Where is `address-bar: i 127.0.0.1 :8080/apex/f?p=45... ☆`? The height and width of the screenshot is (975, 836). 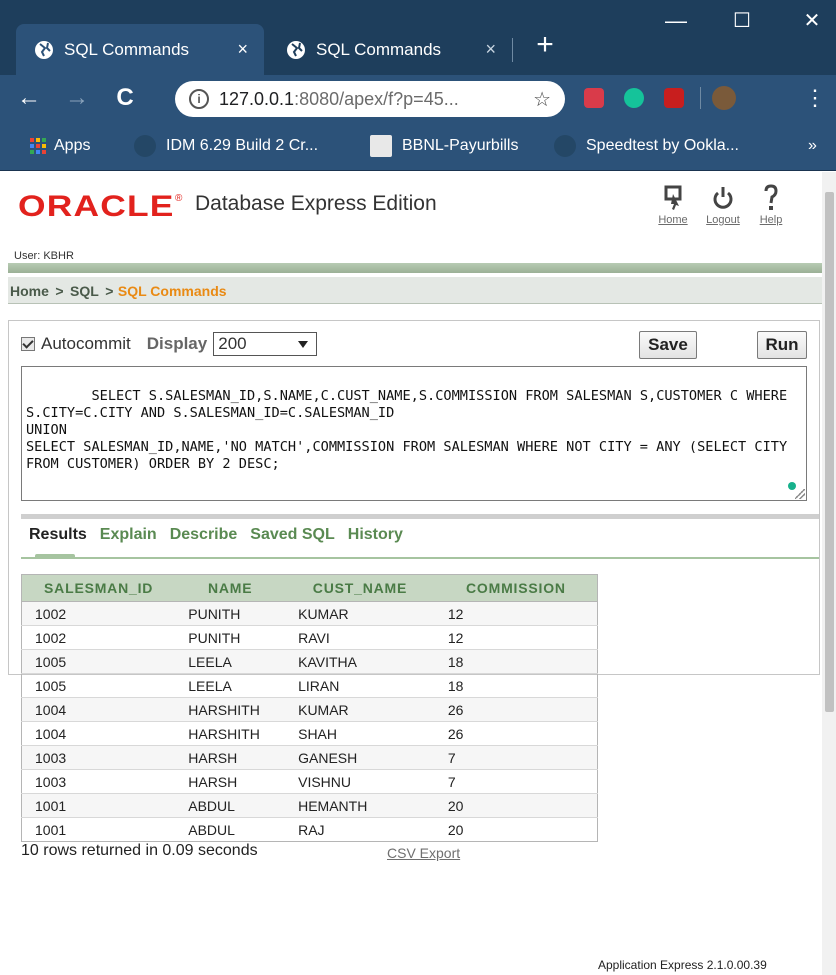
address-bar: i 127.0.0.1 :8080/apex/f?p=45... ☆ is located at coordinates (370, 99).